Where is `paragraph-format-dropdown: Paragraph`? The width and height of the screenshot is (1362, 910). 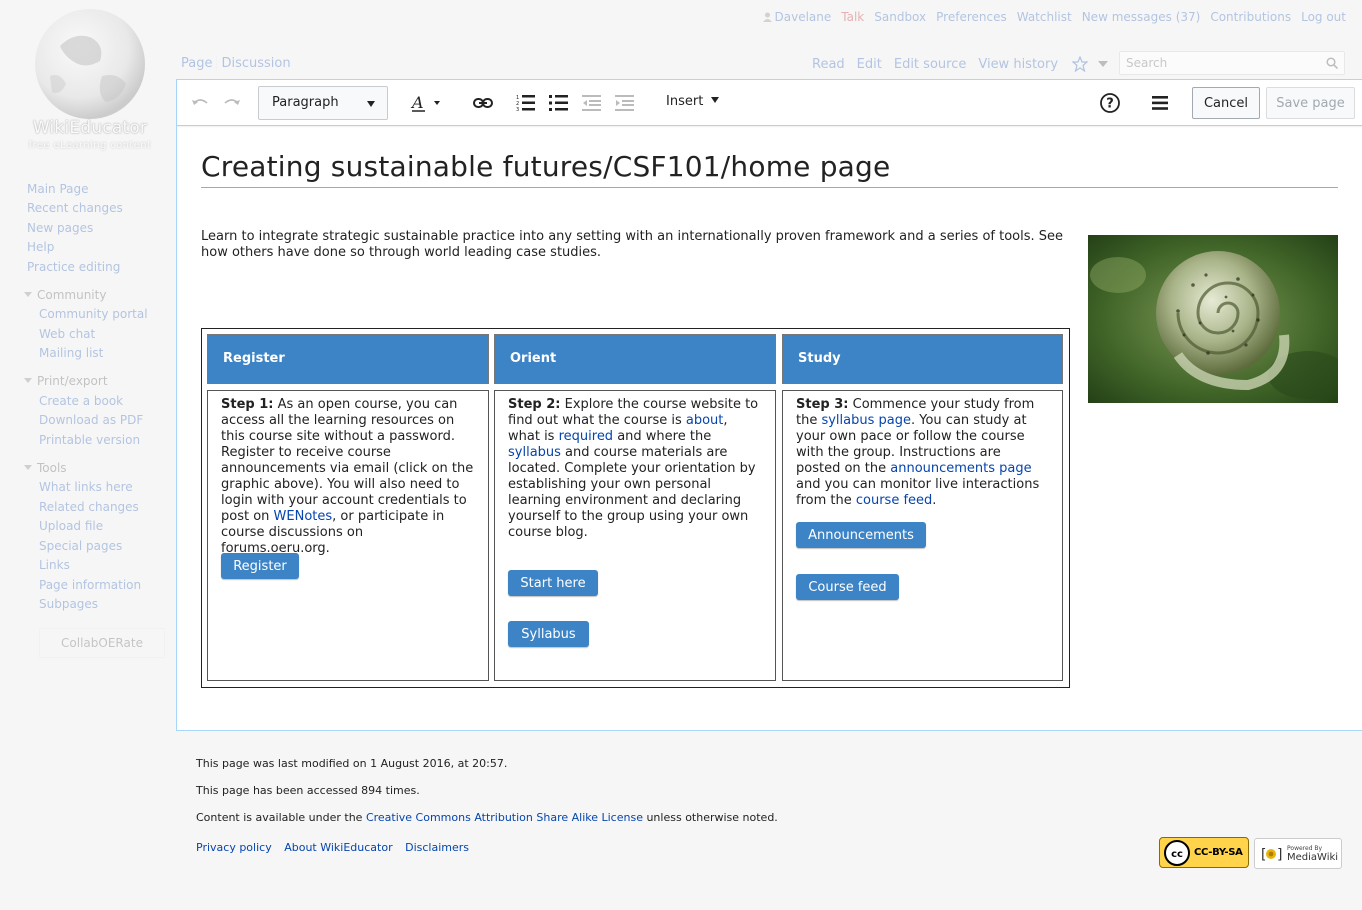
paragraph-format-dropdown: Paragraph is located at coordinates (323, 103).